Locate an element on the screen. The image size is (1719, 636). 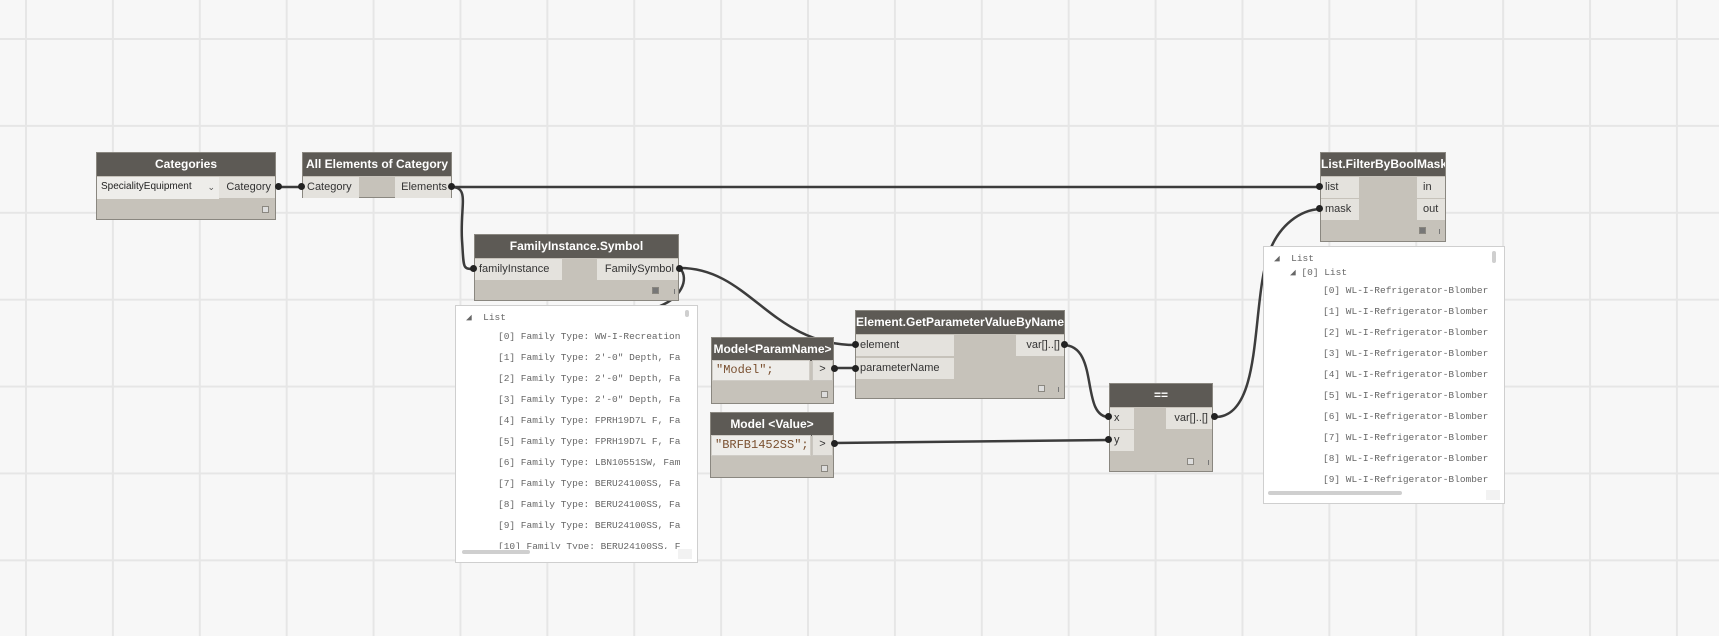
equals-node: == x y var[]..[] is located at coordinates (1161, 427).